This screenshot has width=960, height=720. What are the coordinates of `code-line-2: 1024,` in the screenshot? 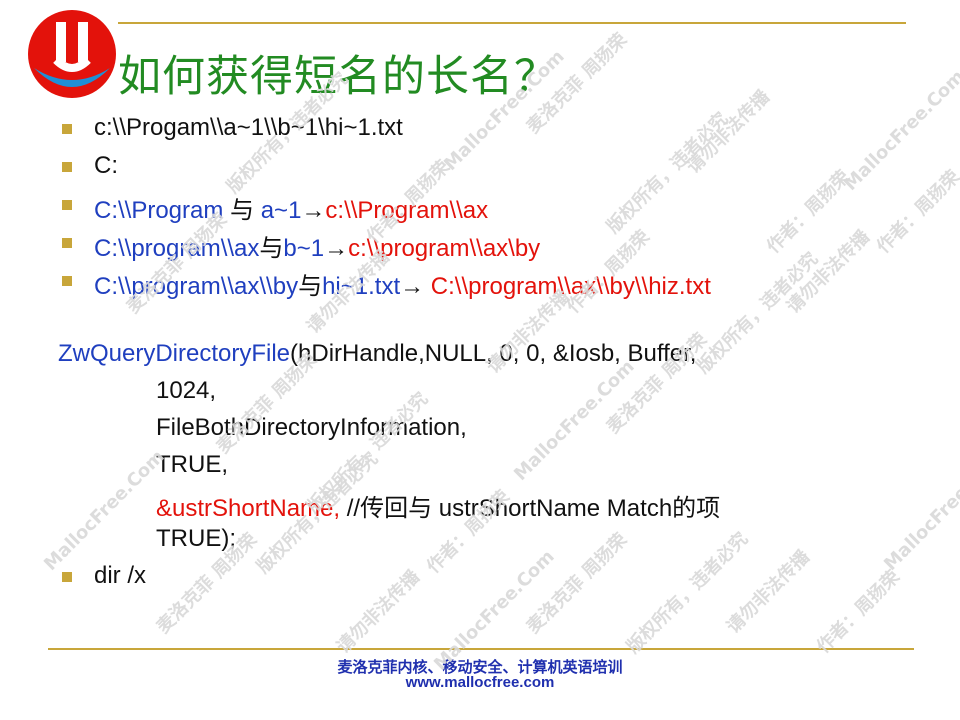 It's located at (186, 390).